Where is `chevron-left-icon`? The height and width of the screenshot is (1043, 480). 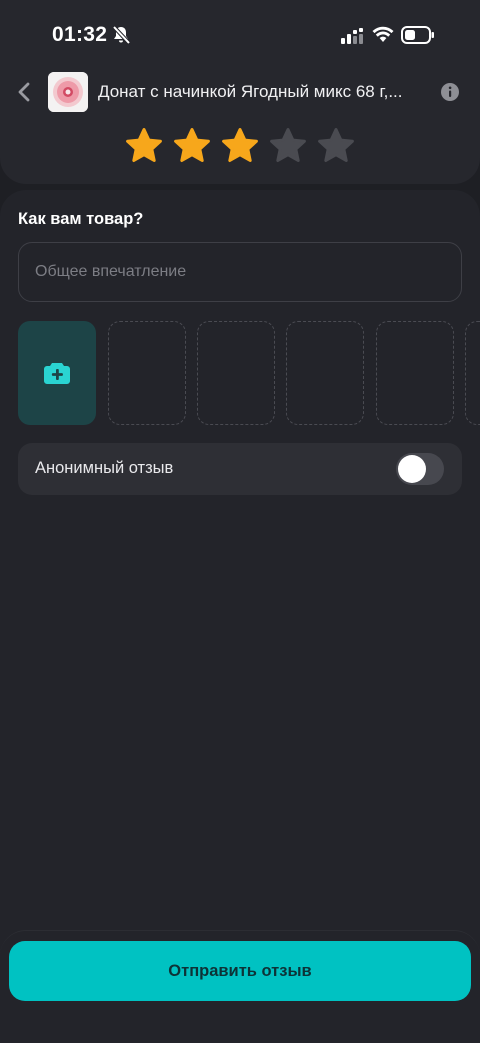
chevron-left-icon is located at coordinates (24, 92).